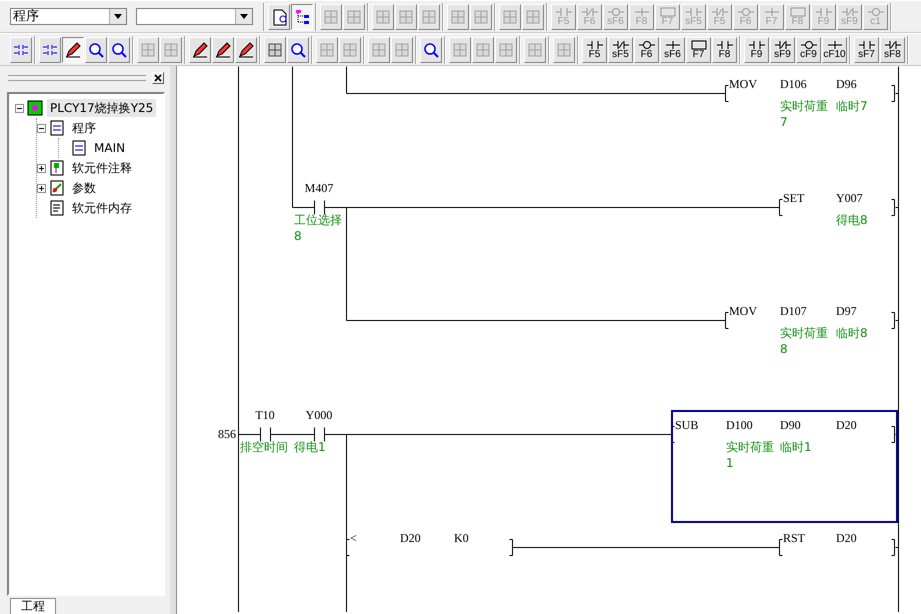  Describe the element at coordinates (84, 188) in the screenshot. I see `tree-item: 参数` at that location.